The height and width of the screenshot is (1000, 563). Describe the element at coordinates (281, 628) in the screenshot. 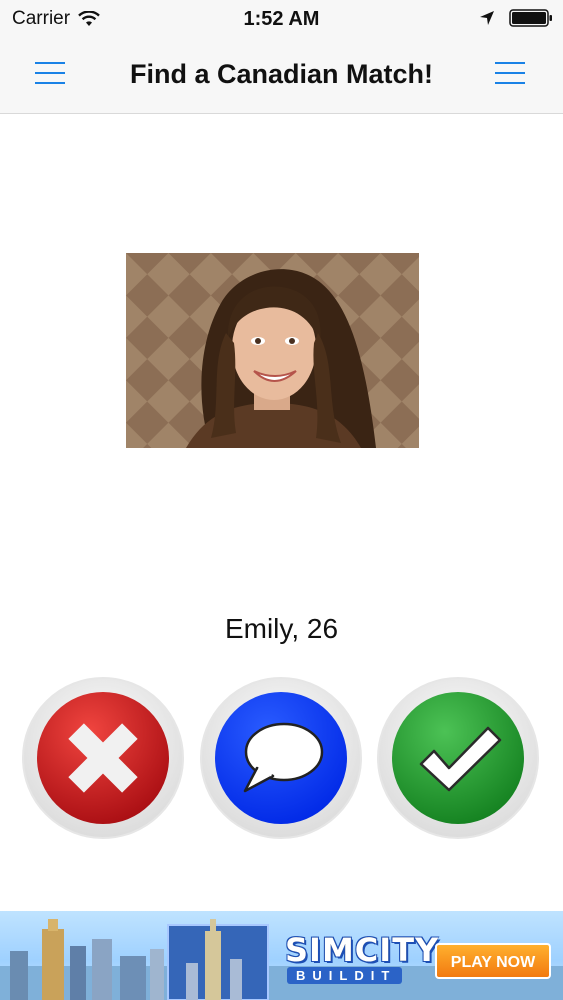

I see `profile-name-age: Emily, 26` at that location.